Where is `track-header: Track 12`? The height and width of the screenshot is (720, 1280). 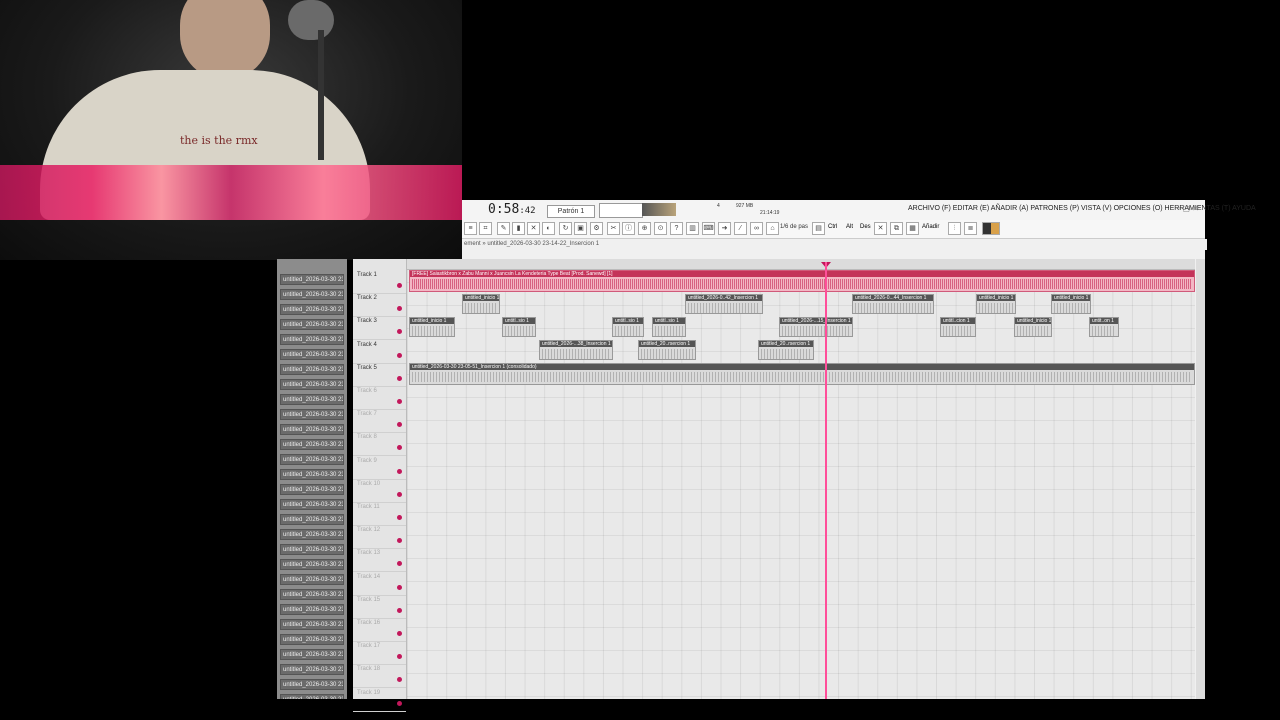 track-header: Track 12 is located at coordinates (379, 537).